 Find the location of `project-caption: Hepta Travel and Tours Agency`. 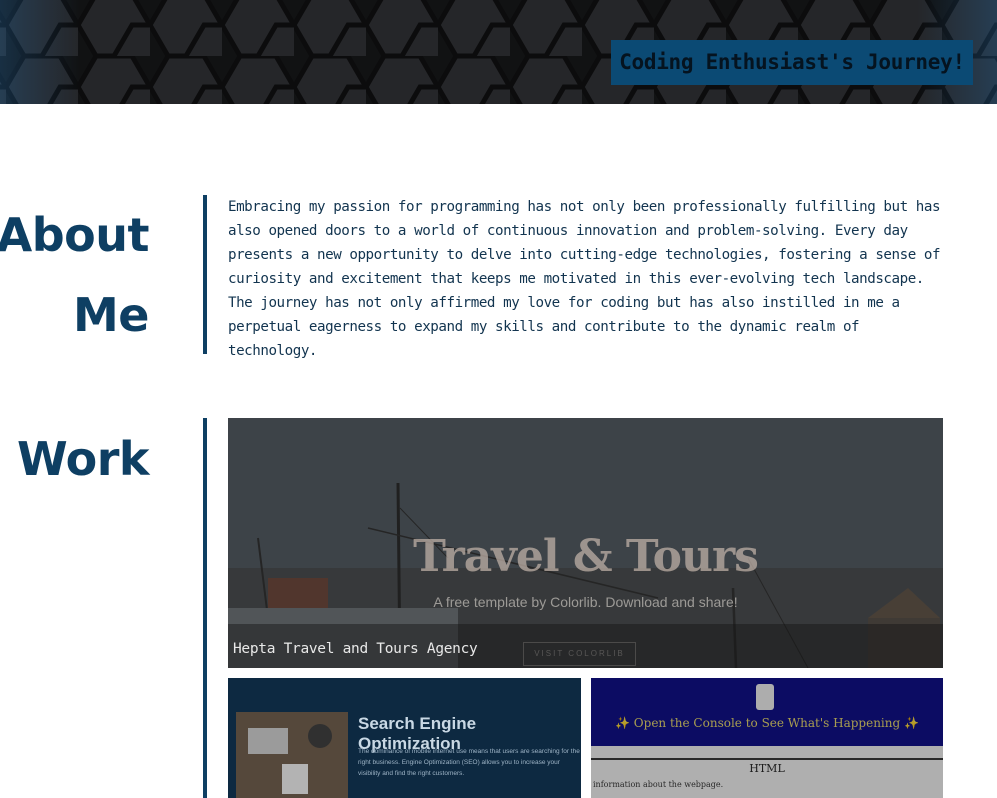

project-caption: Hepta Travel and Tours Agency is located at coordinates (355, 649).